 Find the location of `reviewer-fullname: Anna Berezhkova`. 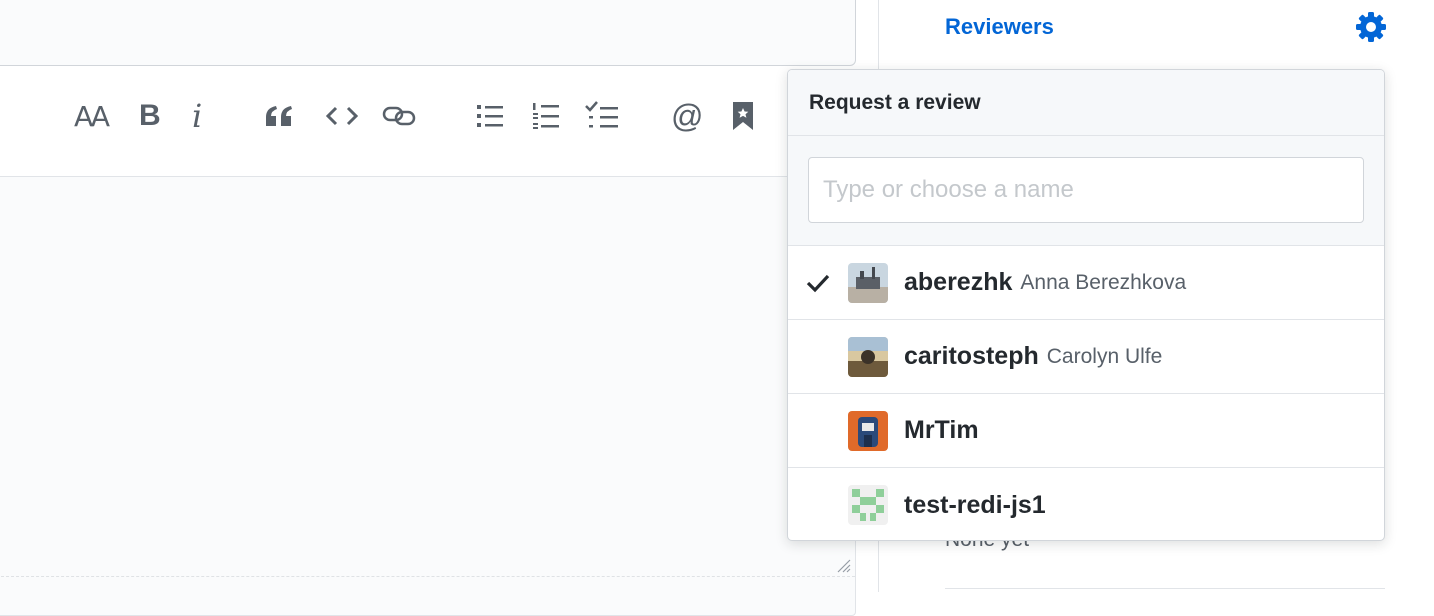

reviewer-fullname: Anna Berezhkova is located at coordinates (1103, 282).